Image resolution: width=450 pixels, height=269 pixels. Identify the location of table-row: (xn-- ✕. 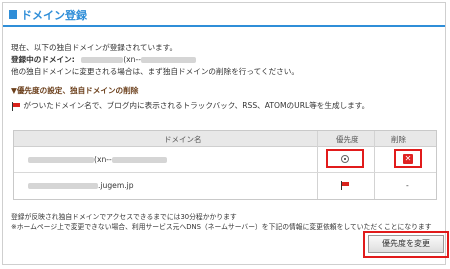
(225, 160).